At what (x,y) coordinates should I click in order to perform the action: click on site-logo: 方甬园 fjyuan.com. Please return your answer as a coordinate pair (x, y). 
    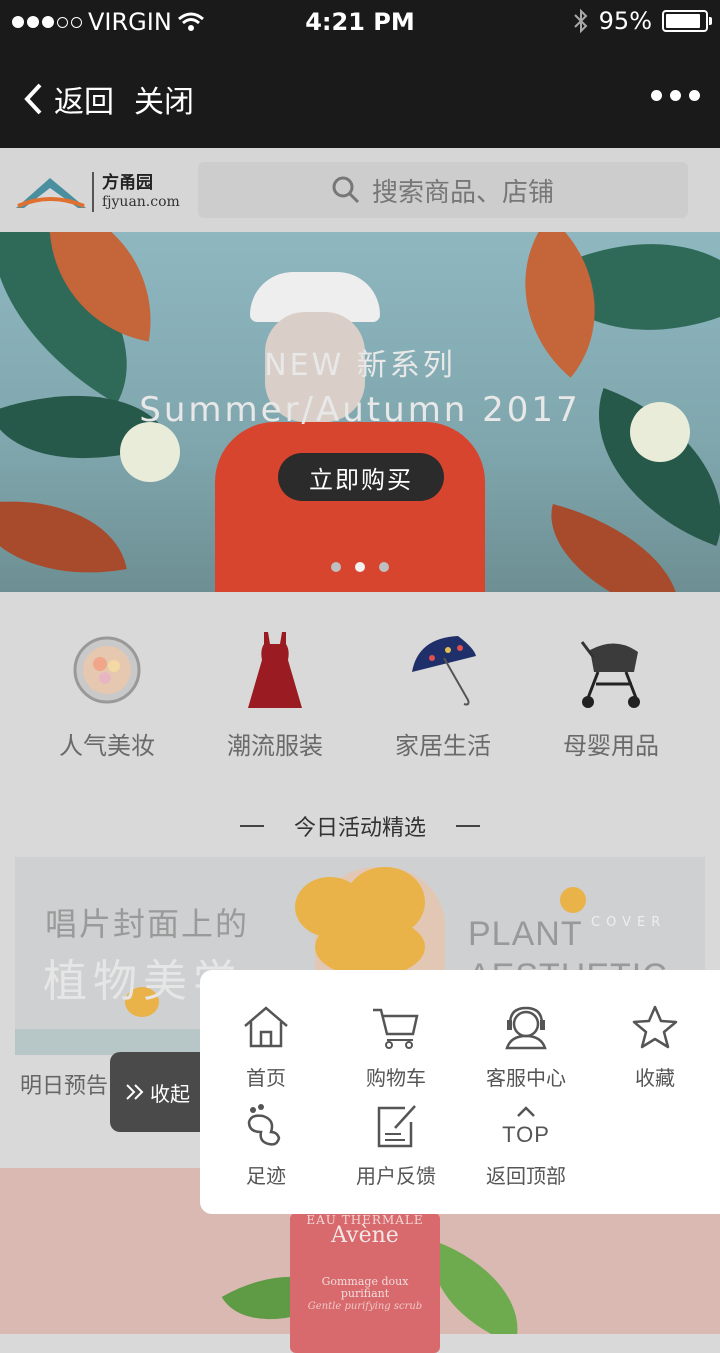
    Looking at the image, I should click on (101, 192).